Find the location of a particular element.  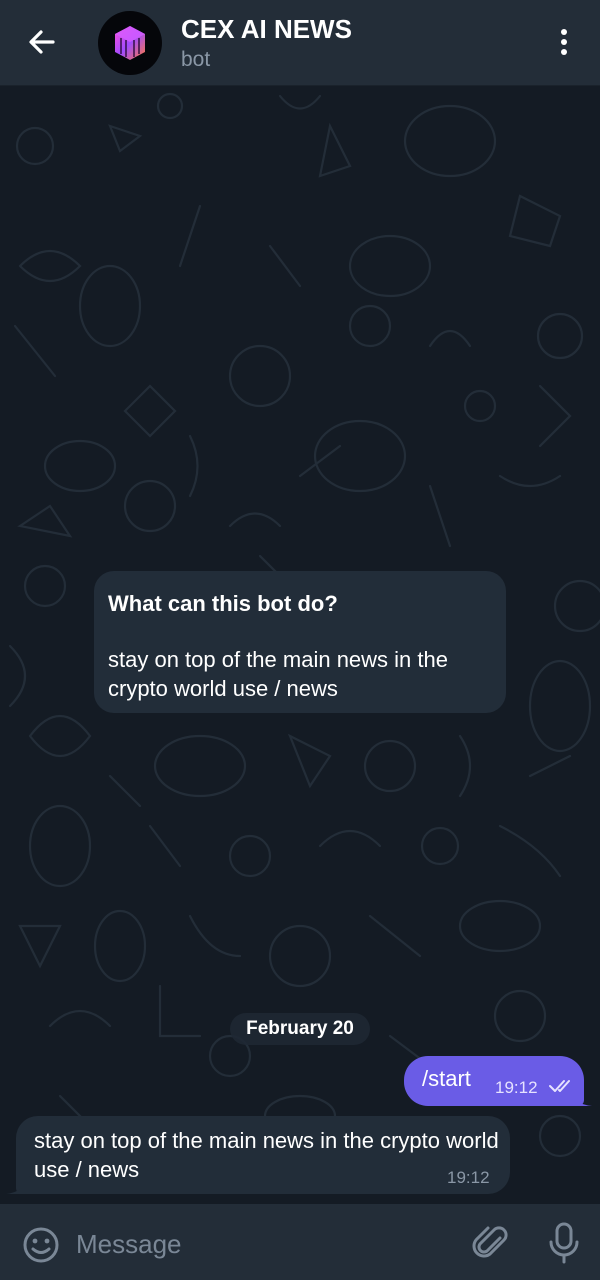

mic-button is located at coordinates (564, 1243).